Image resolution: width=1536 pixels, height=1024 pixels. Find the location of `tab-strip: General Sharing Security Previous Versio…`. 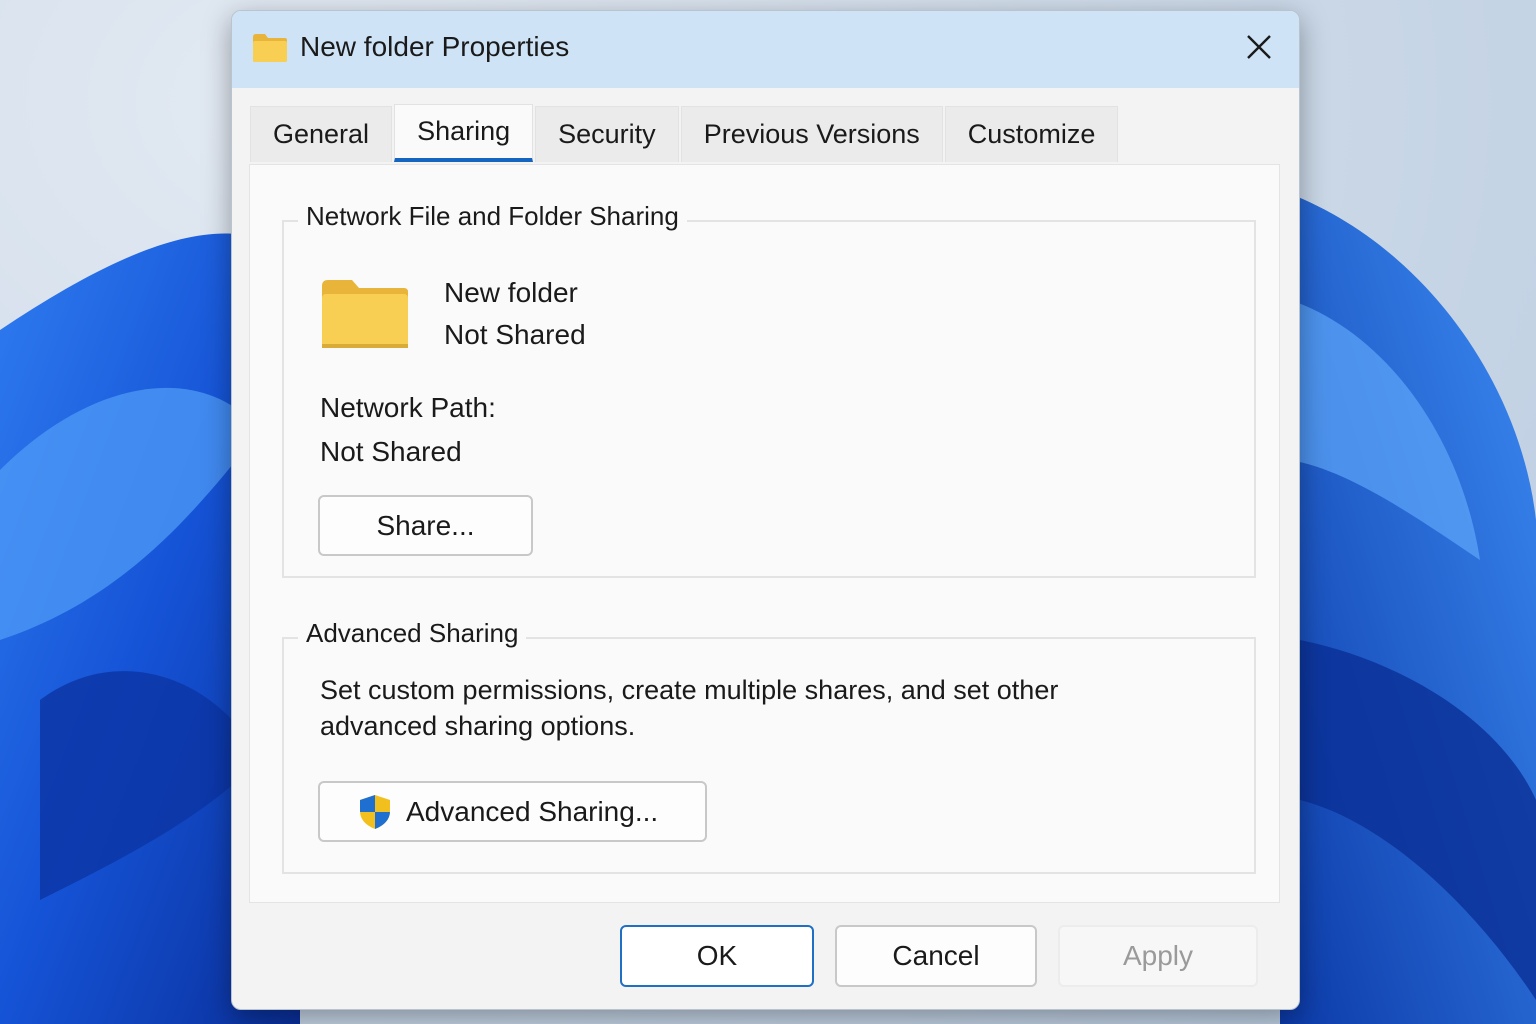

tab-strip: General Sharing Security Previous Versio… is located at coordinates (685, 134).